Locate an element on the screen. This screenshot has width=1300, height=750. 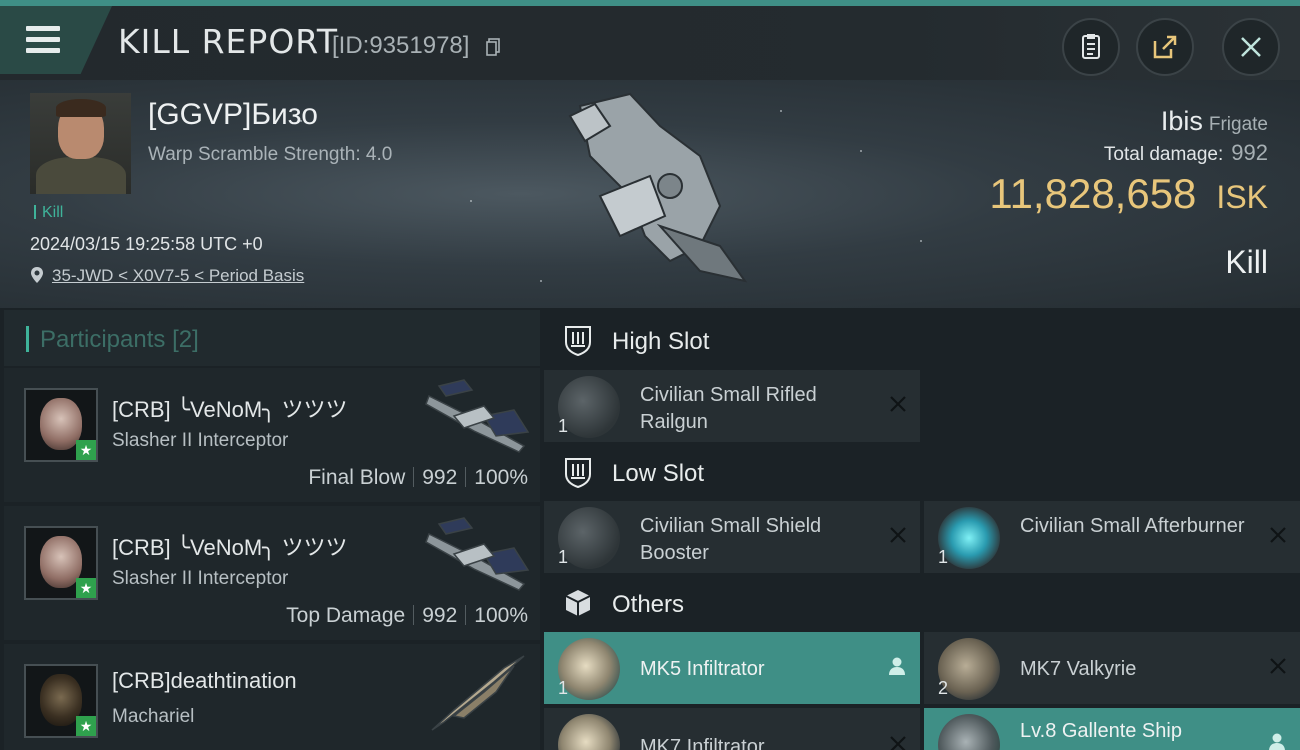
copy-icon is located at coordinates (493, 47).